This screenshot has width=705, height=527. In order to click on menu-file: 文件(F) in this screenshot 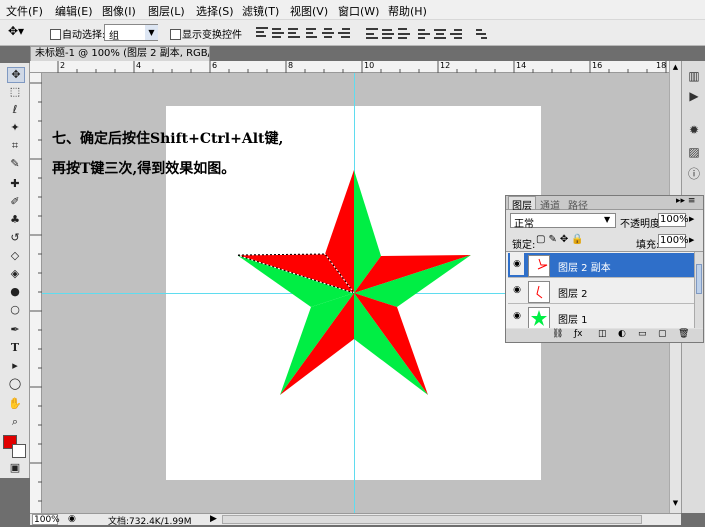, I will do `click(24, 11)`.